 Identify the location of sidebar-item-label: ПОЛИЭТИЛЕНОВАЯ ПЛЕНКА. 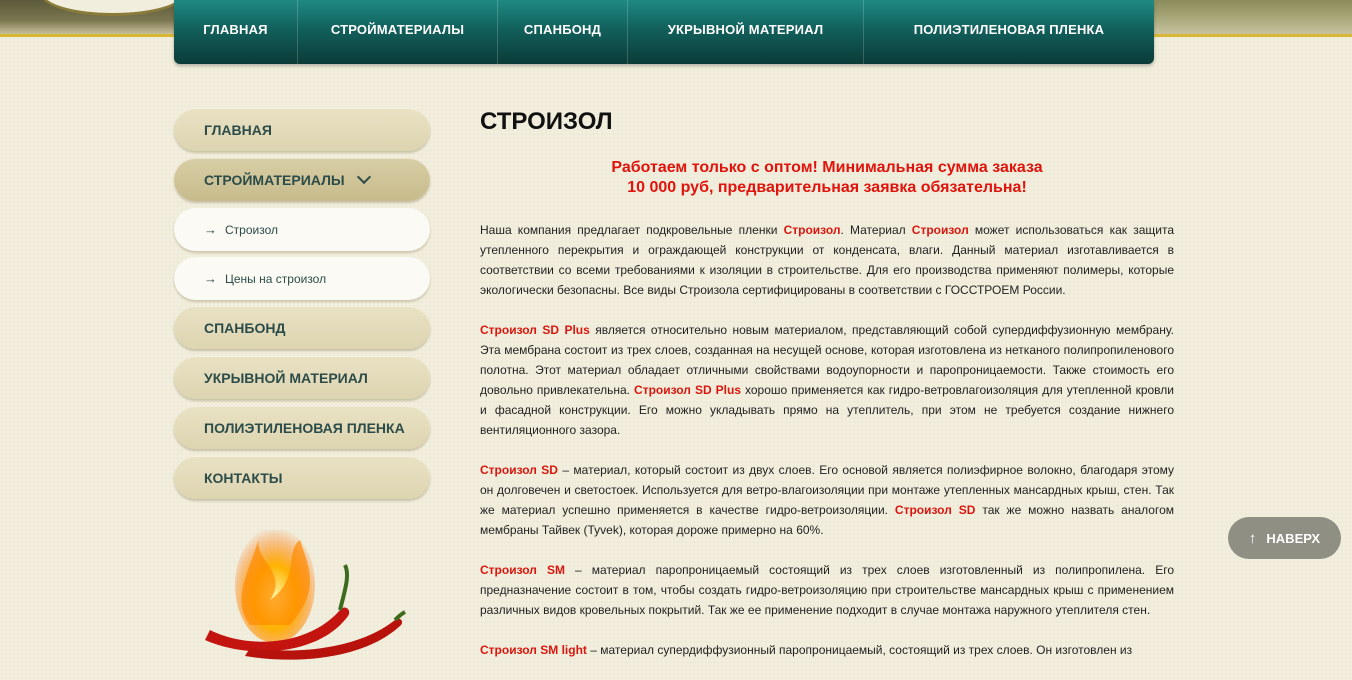
(304, 427).